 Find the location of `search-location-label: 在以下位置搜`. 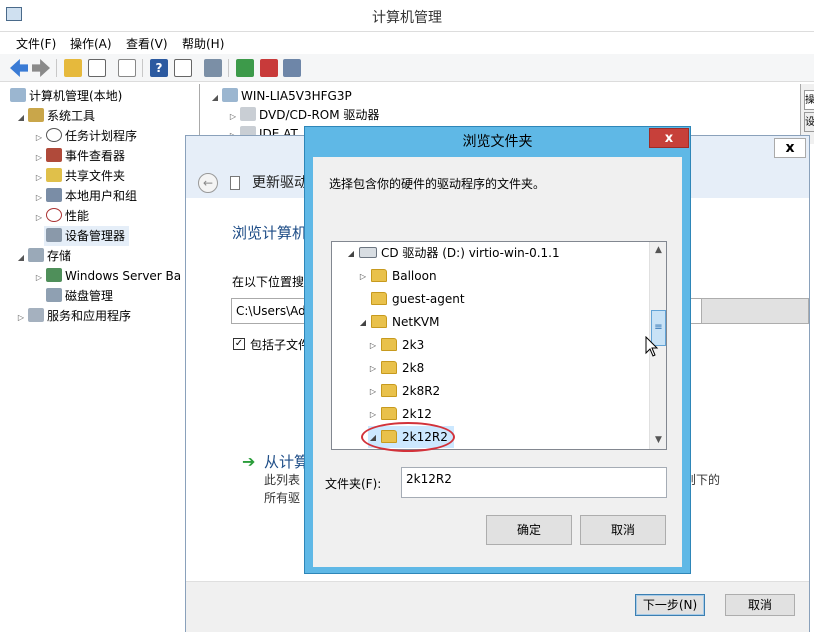

search-location-label: 在以下位置搜 is located at coordinates (268, 282).